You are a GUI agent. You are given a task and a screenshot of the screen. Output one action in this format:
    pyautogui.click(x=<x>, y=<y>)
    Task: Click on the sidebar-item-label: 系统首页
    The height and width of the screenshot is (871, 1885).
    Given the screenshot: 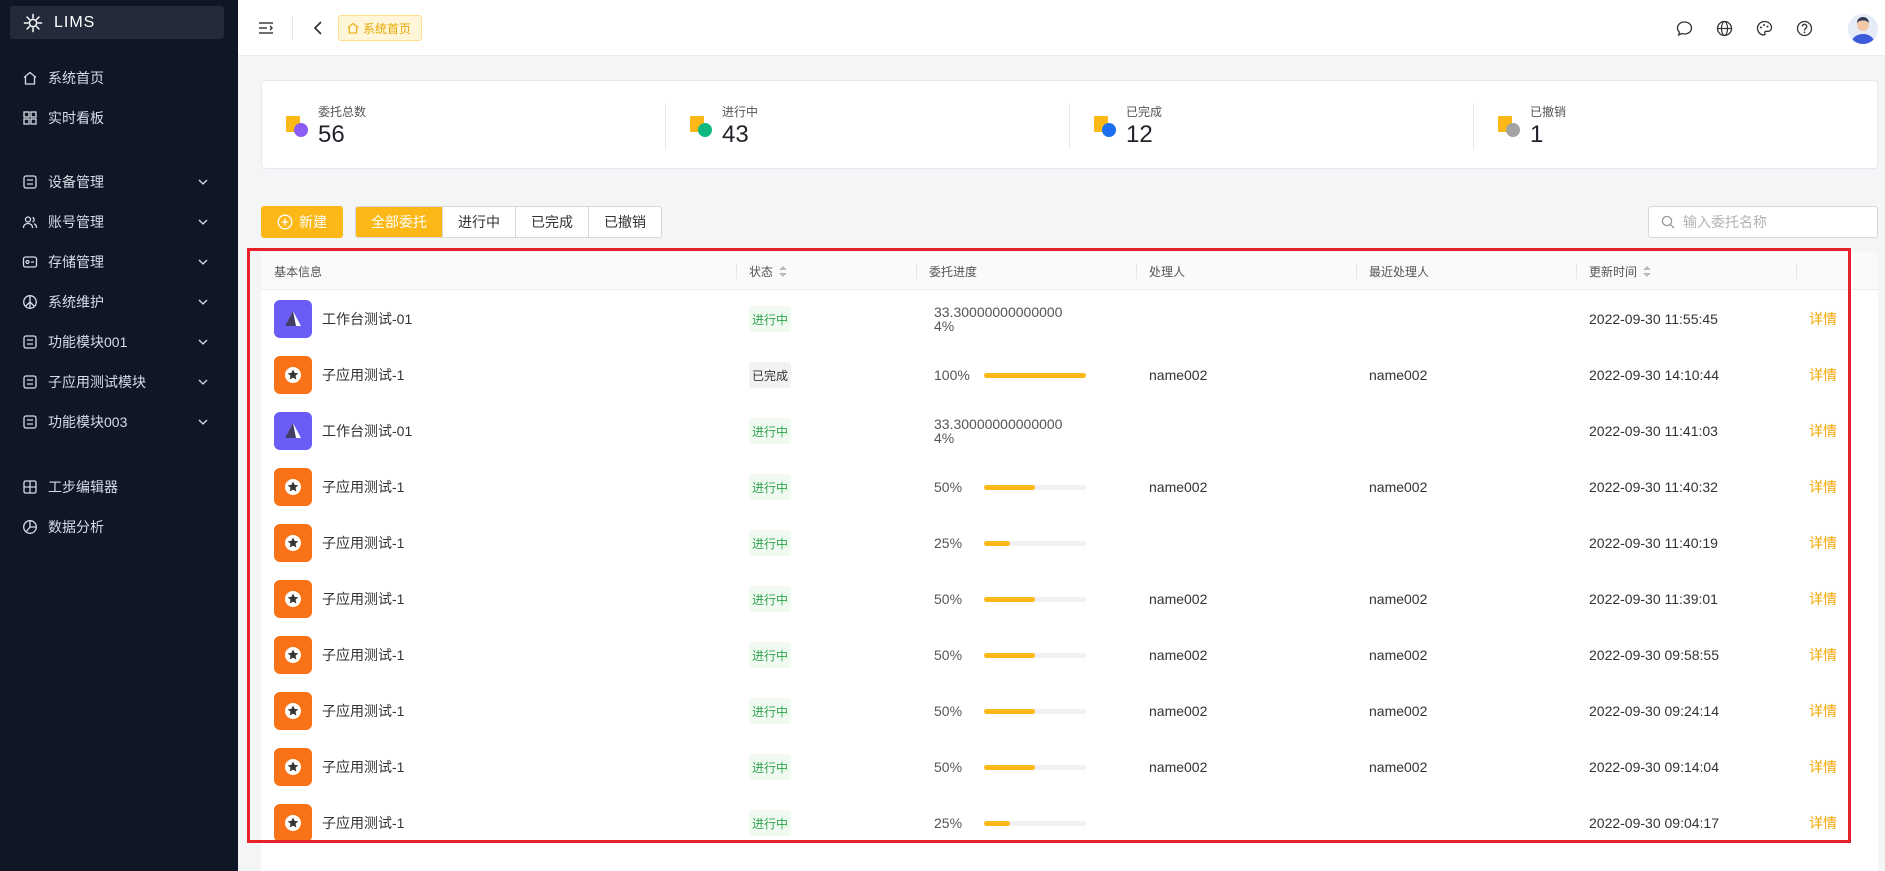 What is the action you would take?
    pyautogui.click(x=76, y=78)
    